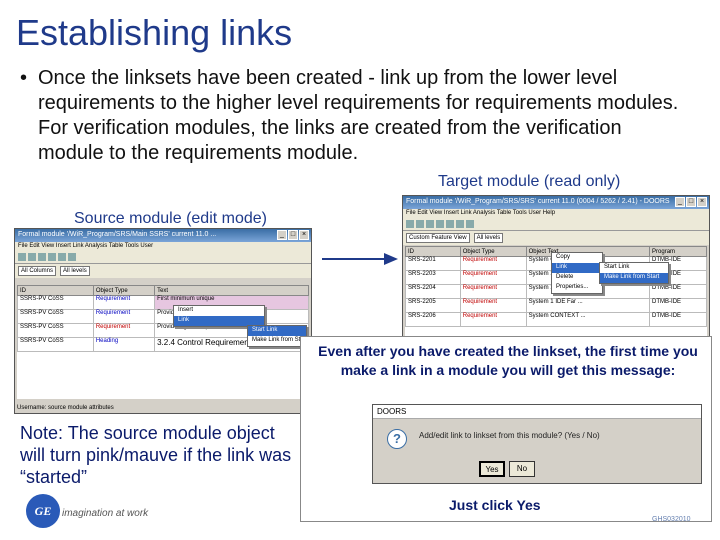  What do you see at coordinates (678, 251) in the screenshot?
I see `col-header: Program` at bounding box center [678, 251].